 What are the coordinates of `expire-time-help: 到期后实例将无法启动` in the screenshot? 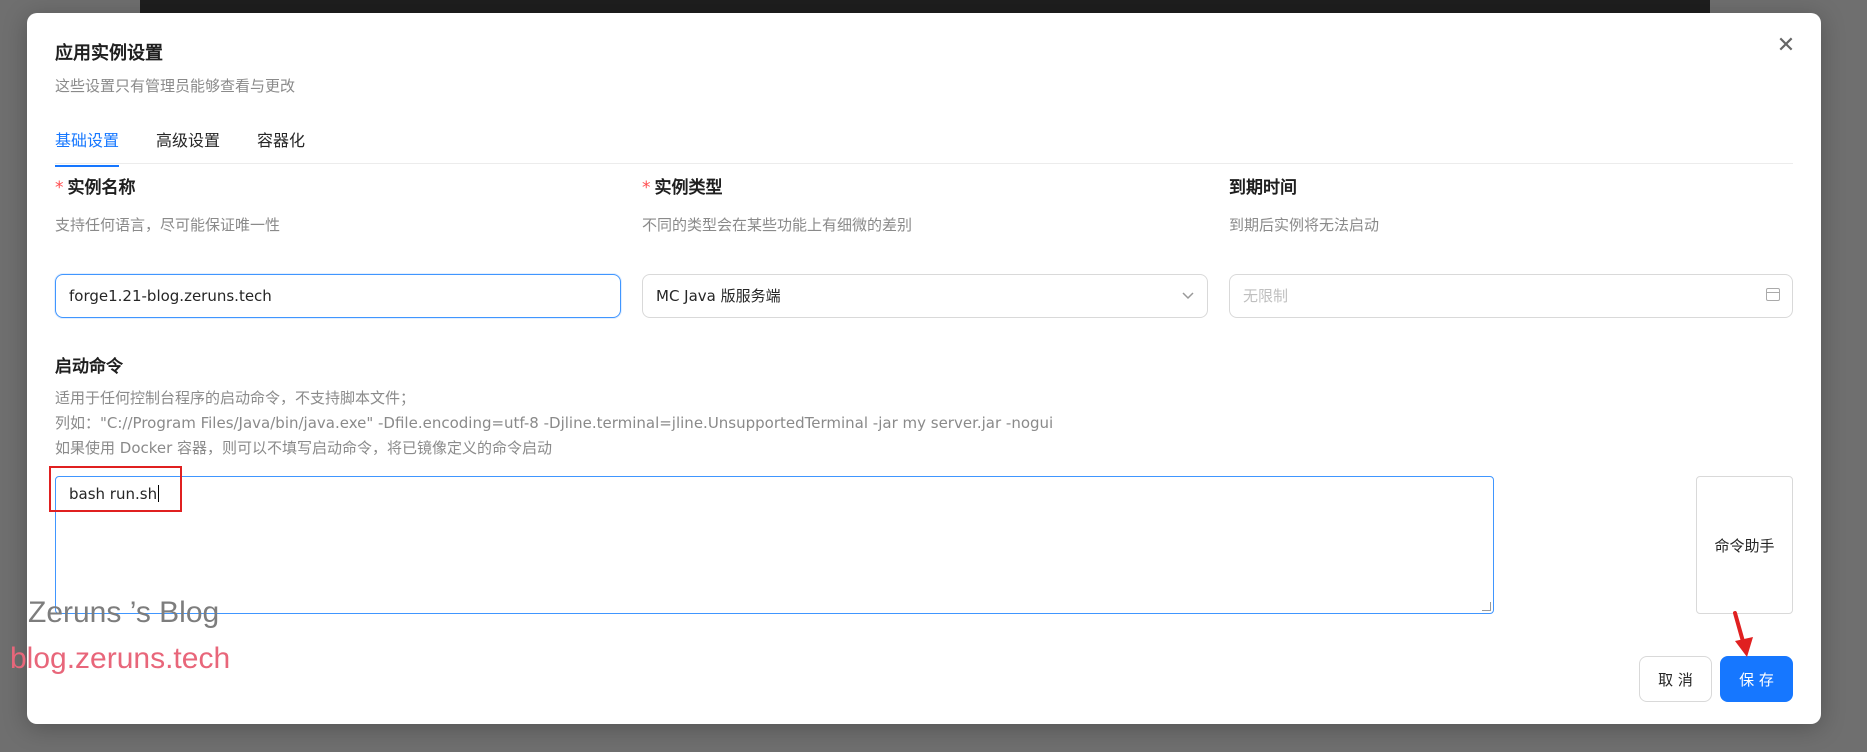 It's located at (1304, 225).